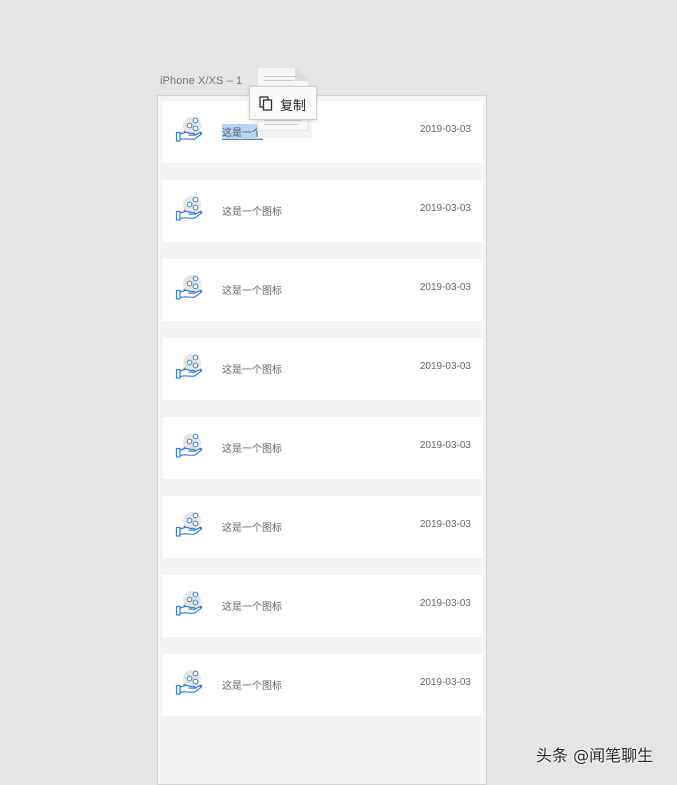 This screenshot has width=677, height=785. I want to click on copy-icon, so click(266, 103).